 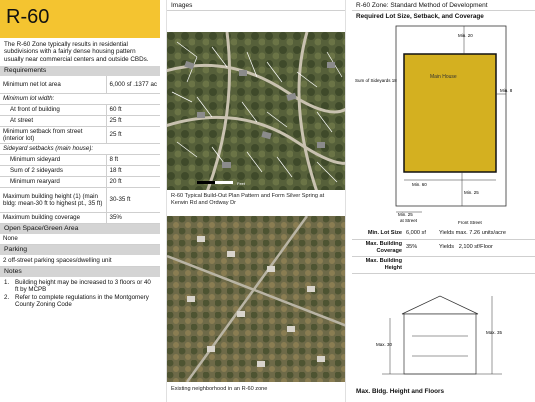 What do you see at coordinates (405, 214) in the screenshot?
I see `min-street-label: Min. 25` at bounding box center [405, 214].